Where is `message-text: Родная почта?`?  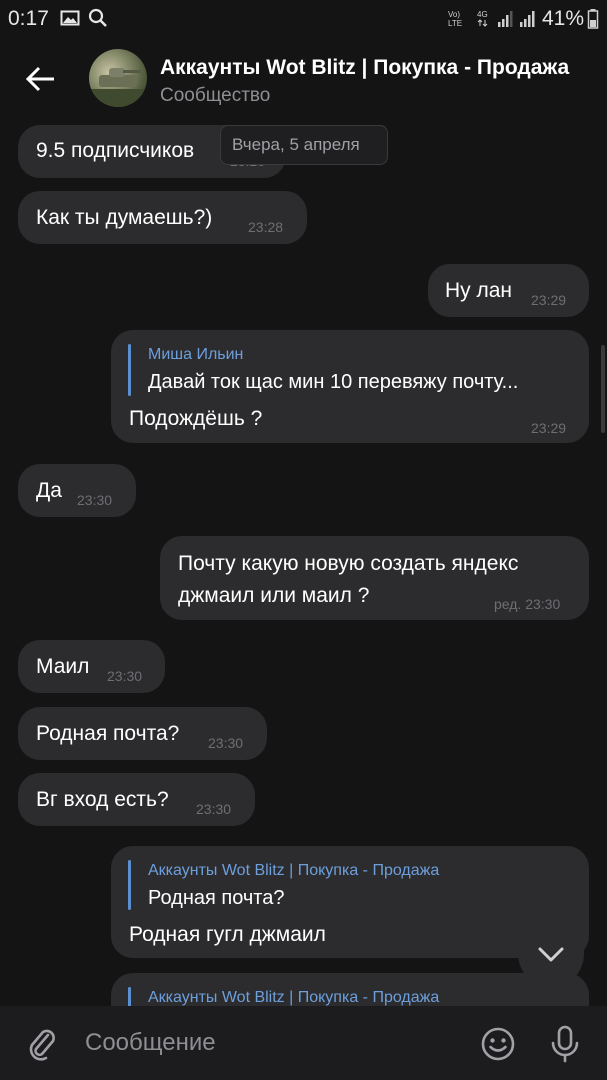
message-text: Родная почта? is located at coordinates (108, 733).